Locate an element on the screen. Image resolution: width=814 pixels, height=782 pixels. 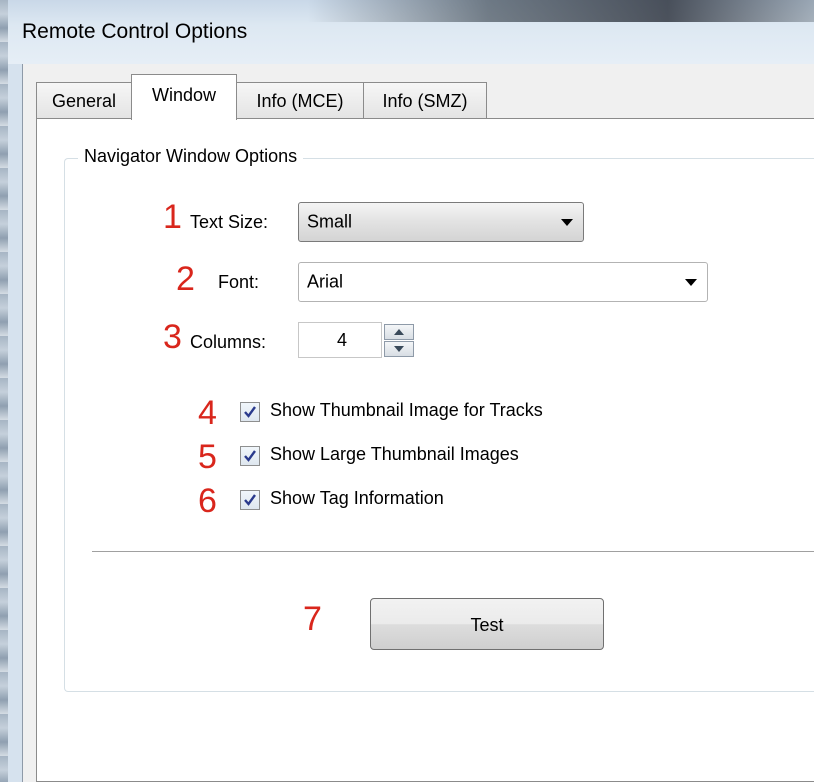
large-thumbnail-label: Show Large Thumbnail Images is located at coordinates (394, 454).